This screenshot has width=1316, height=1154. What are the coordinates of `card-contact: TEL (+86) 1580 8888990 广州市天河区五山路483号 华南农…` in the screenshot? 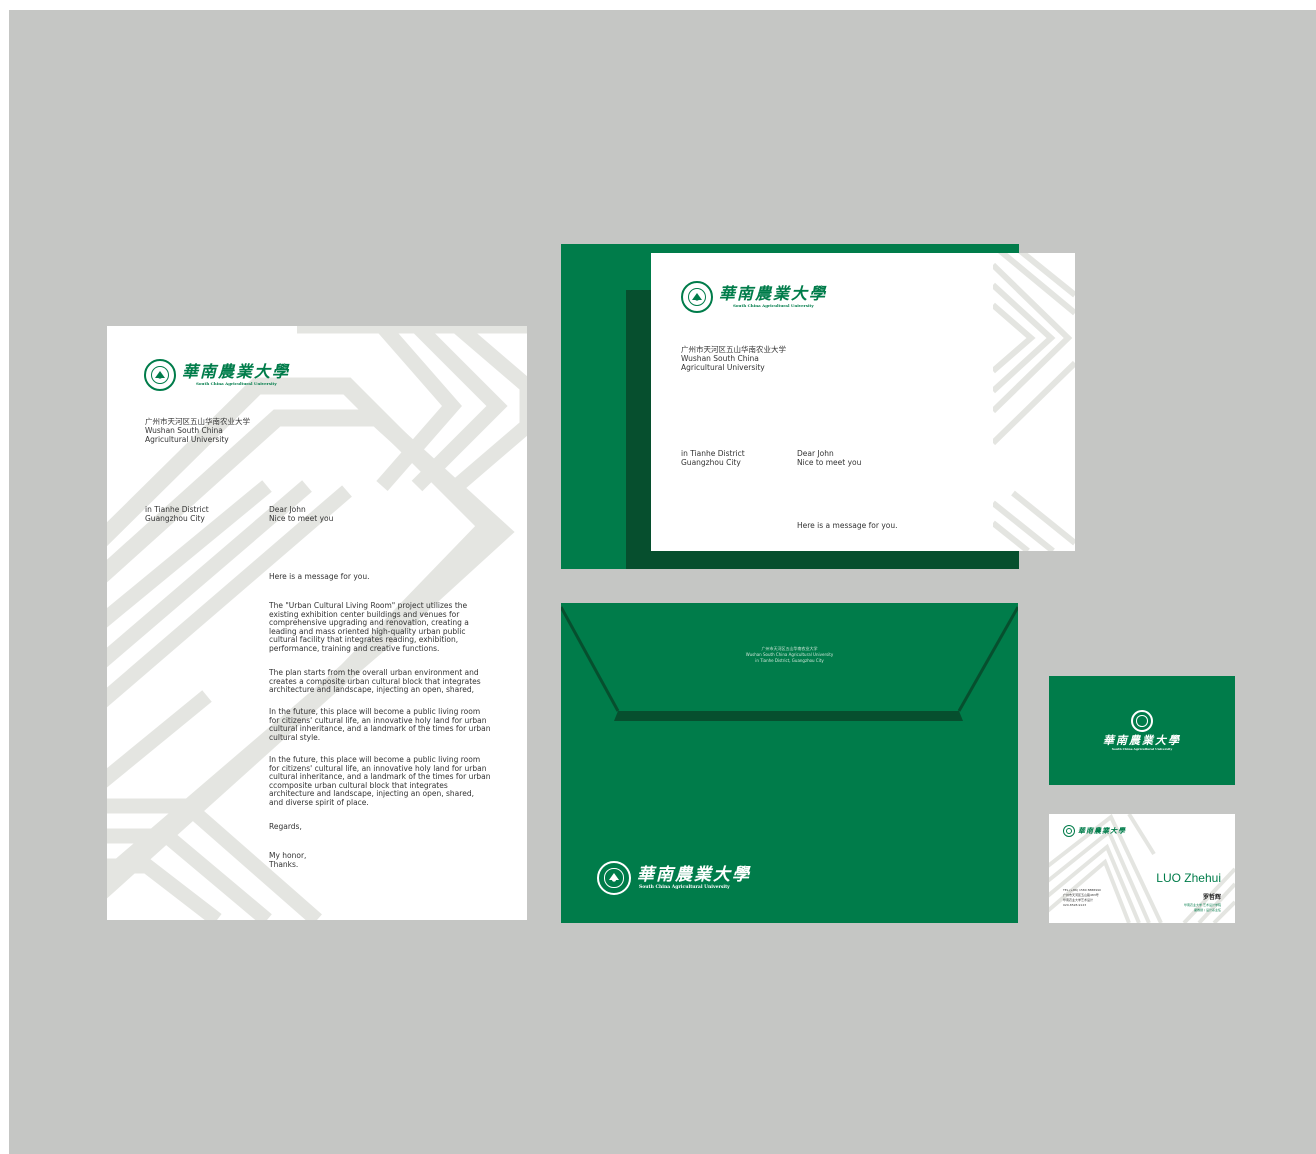 It's located at (1082, 897).